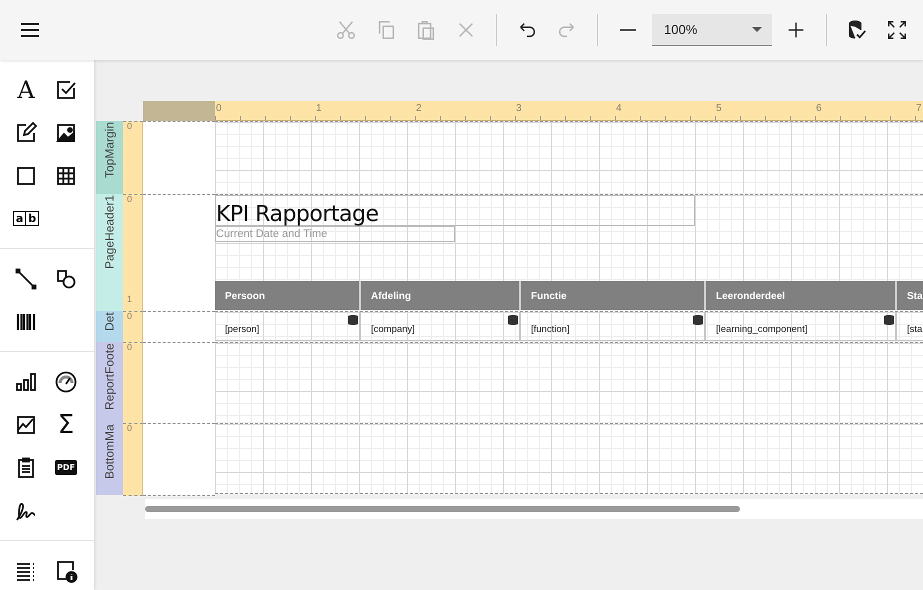  Describe the element at coordinates (441, 295) in the screenshot. I see `column-header: Afdeling` at that location.